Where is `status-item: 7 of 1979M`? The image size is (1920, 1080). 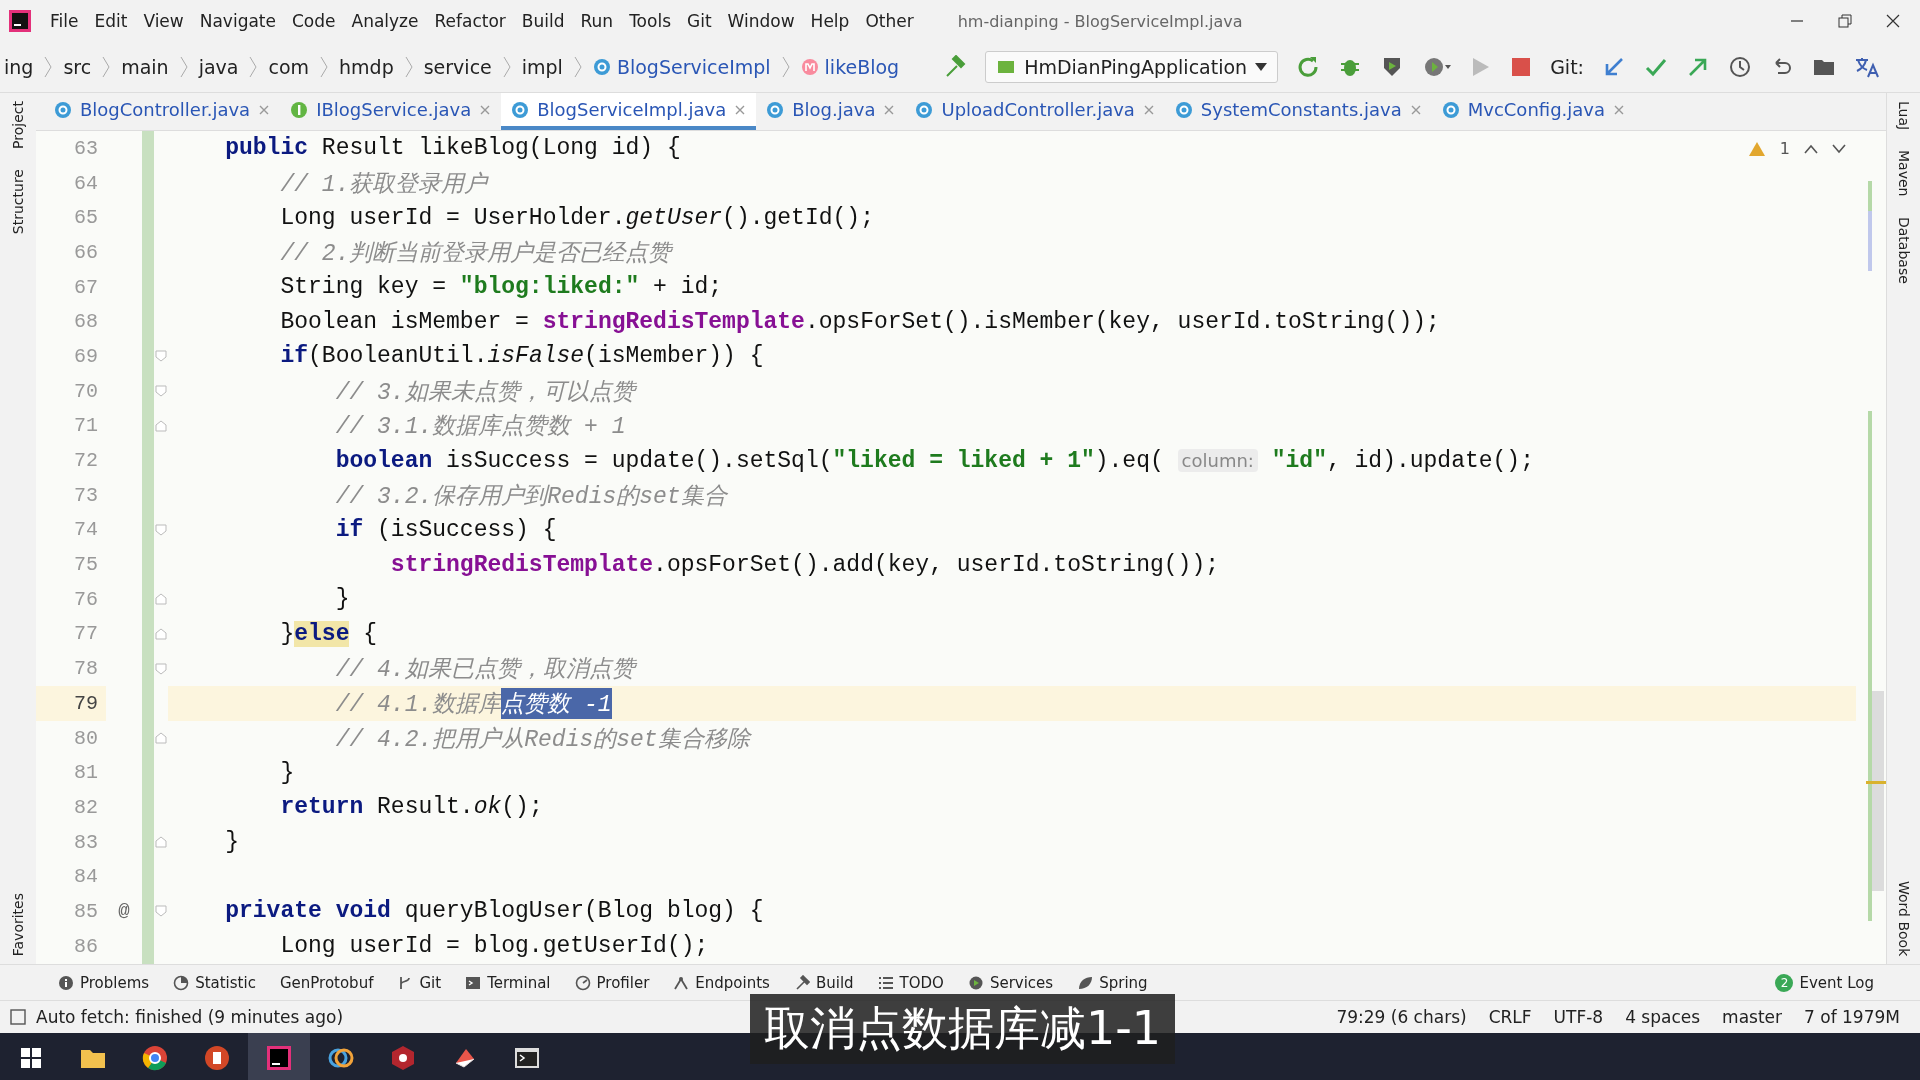 status-item: 7 of 1979M is located at coordinates (1852, 1017).